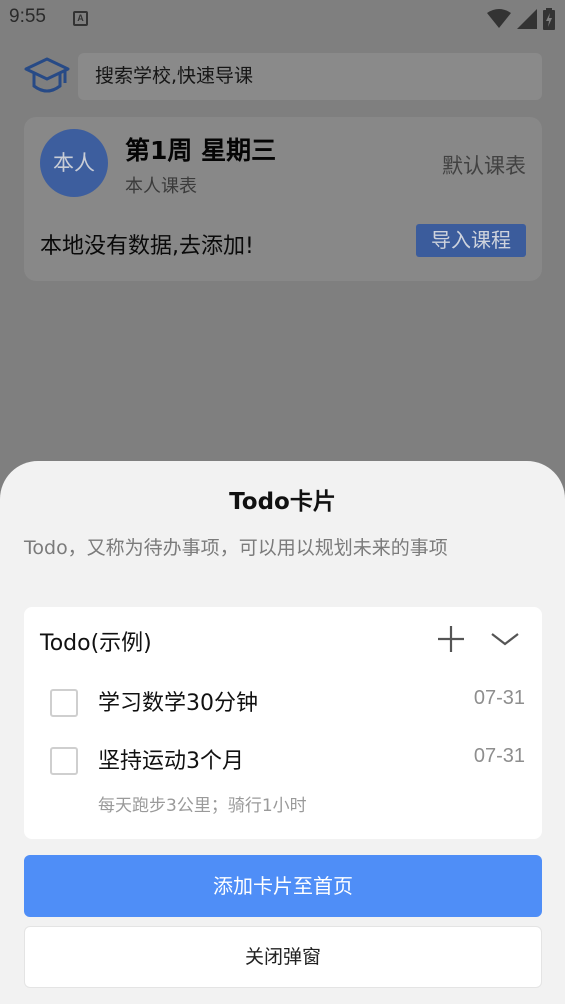  What do you see at coordinates (161, 186) in the screenshot?
I see `schedule-subtitle: 本人课表` at bounding box center [161, 186].